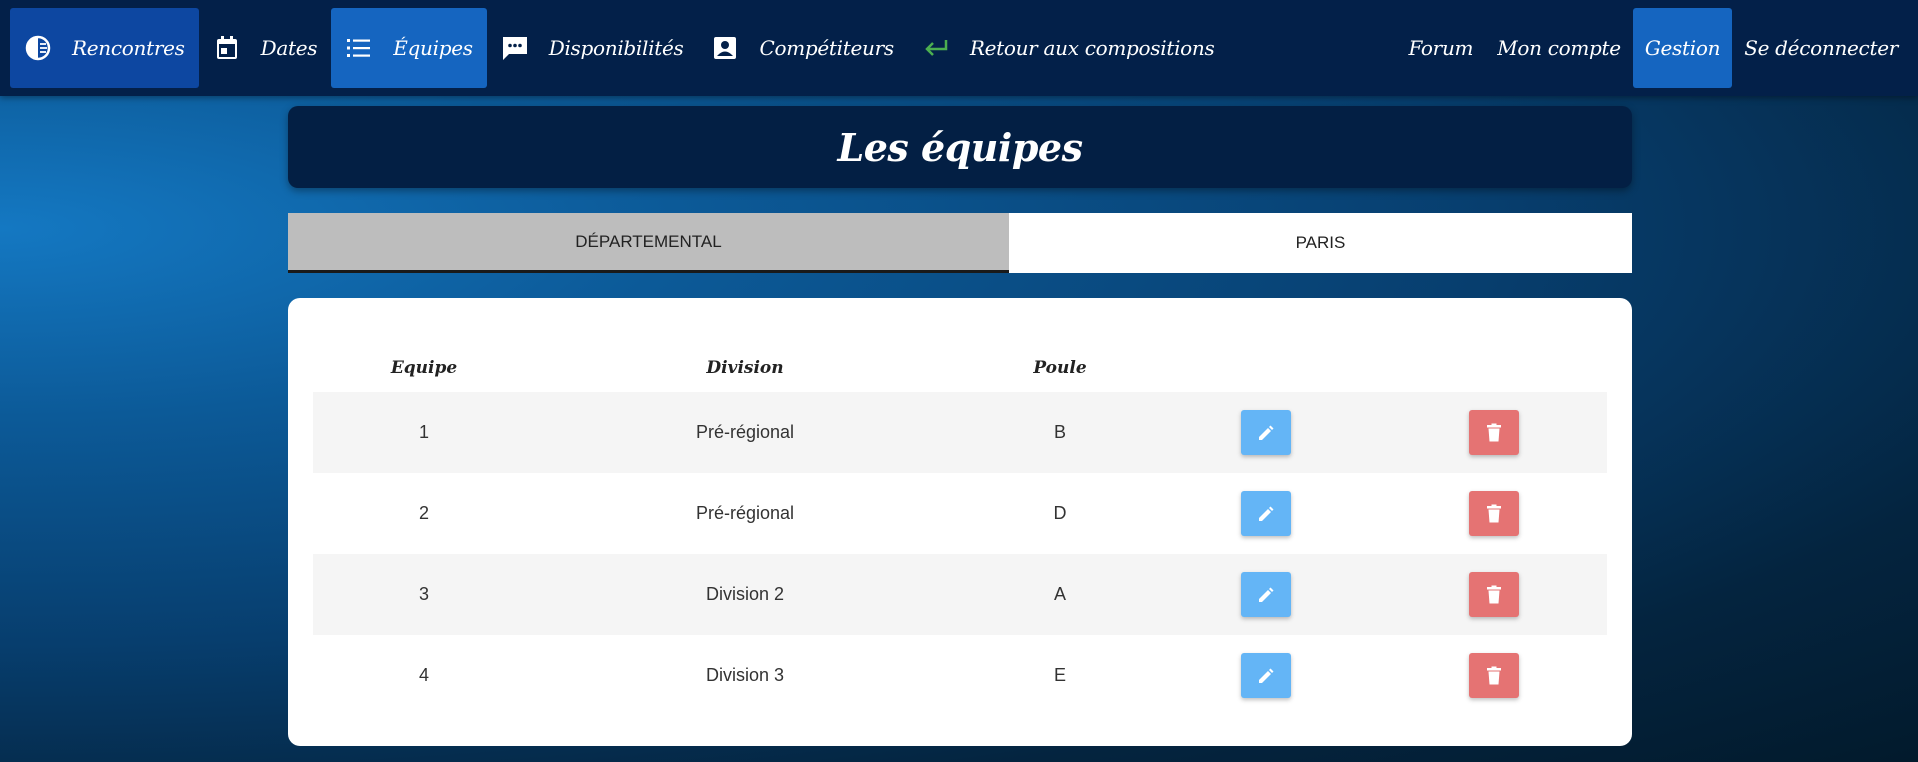  Describe the element at coordinates (1821, 48) in the screenshot. I see `nav-item-se-deconnecter: Se déconnecter` at that location.